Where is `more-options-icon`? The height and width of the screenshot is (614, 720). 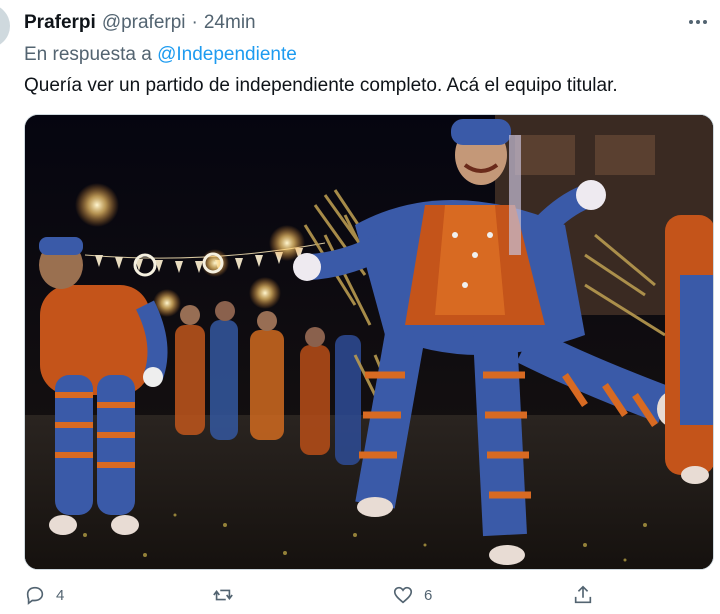 more-options-icon is located at coordinates (698, 22).